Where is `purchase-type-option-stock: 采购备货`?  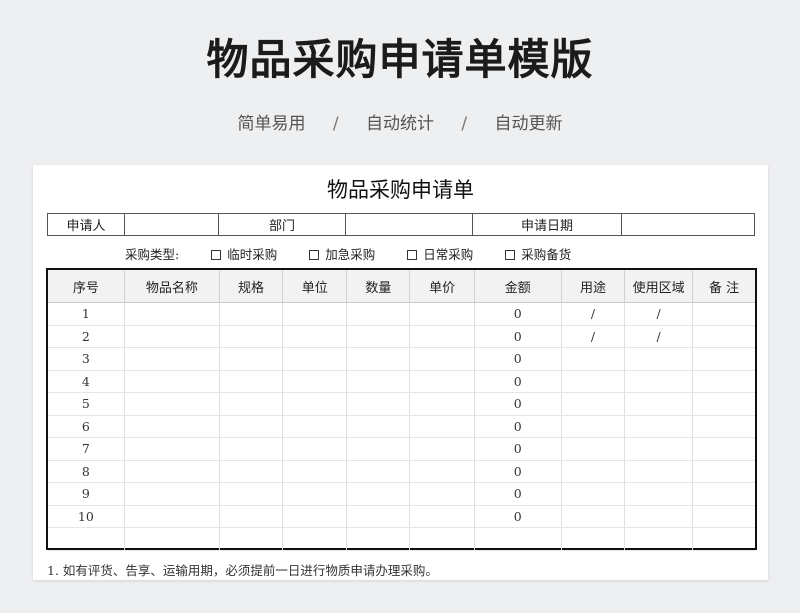 purchase-type-option-stock: 采购备货 is located at coordinates (538, 255).